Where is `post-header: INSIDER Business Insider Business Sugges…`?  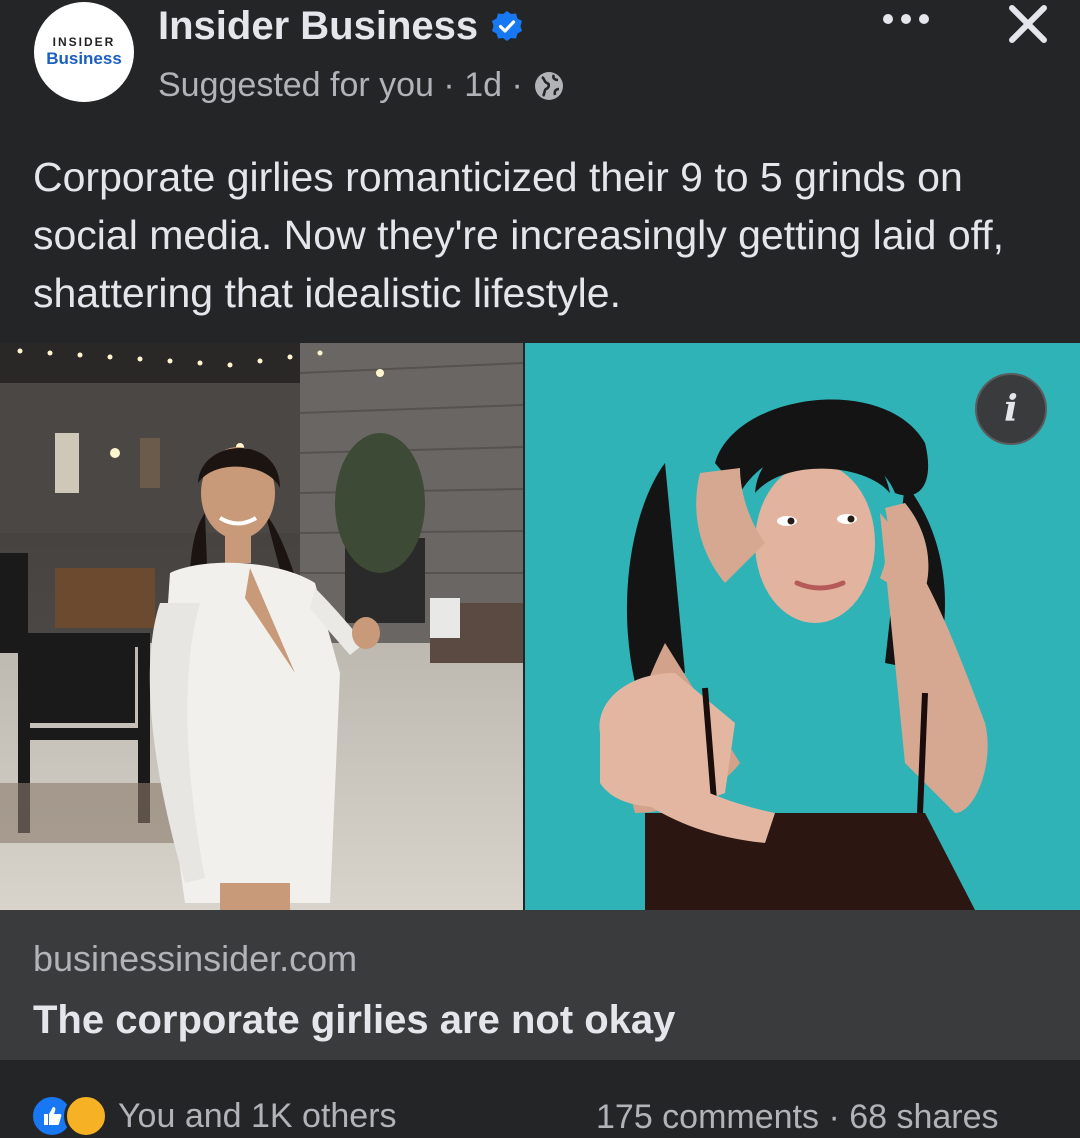
post-header: INSIDER Business Insider Business Sugges… is located at coordinates (540, 65).